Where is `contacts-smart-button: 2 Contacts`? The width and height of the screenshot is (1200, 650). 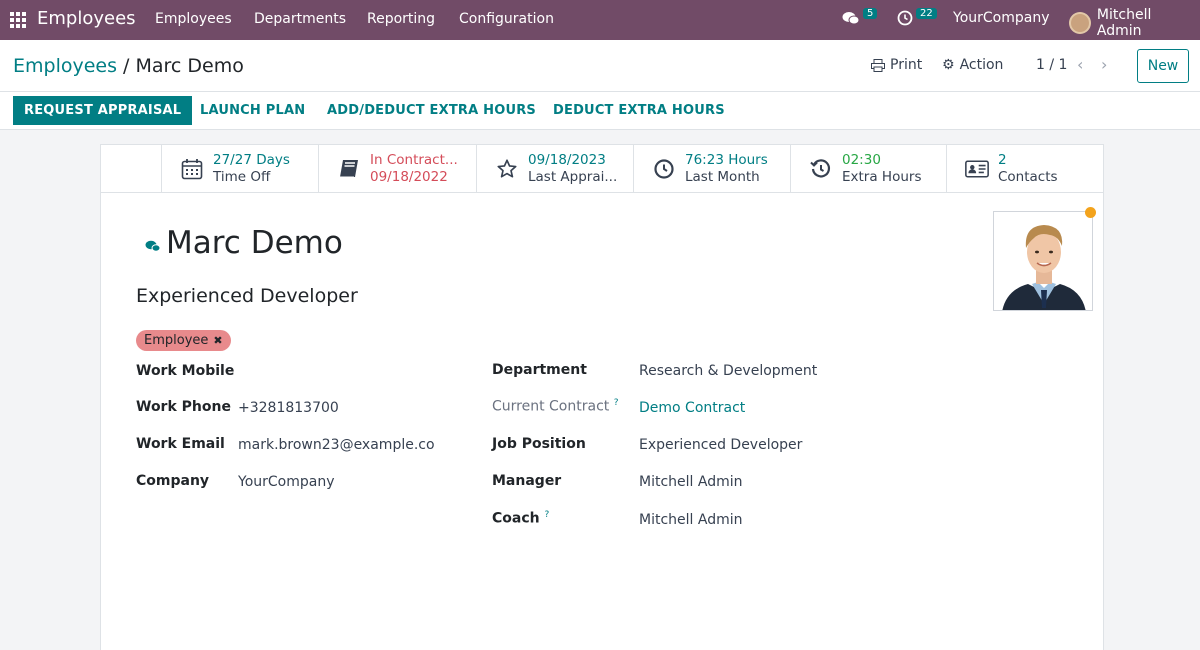 contacts-smart-button: 2 Contacts is located at coordinates (1024, 169).